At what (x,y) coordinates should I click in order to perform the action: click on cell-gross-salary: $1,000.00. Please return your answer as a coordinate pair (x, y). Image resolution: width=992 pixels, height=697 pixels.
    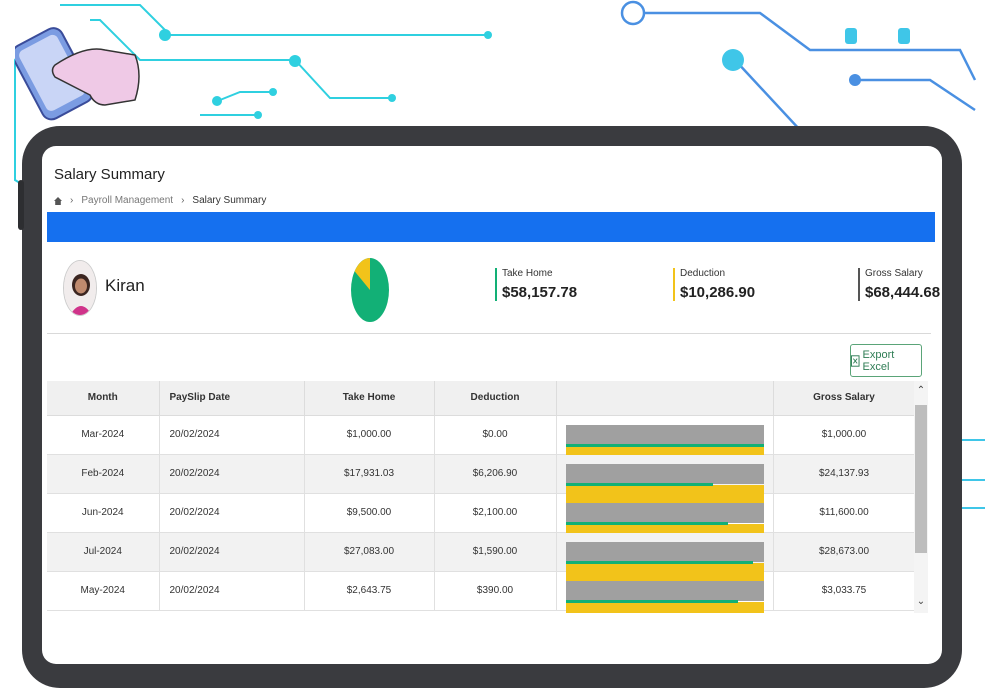
    Looking at the image, I should click on (844, 435).